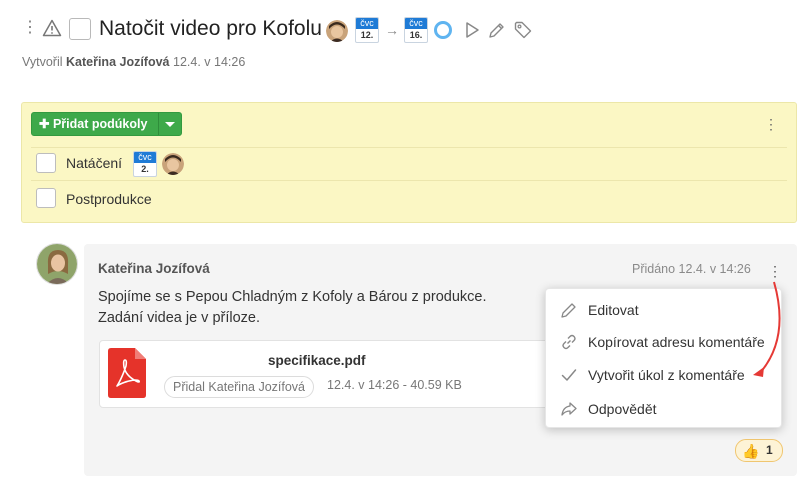 The height and width of the screenshot is (488, 811). What do you see at coordinates (613, 310) in the screenshot?
I see `menu-item-label: Editovat` at bounding box center [613, 310].